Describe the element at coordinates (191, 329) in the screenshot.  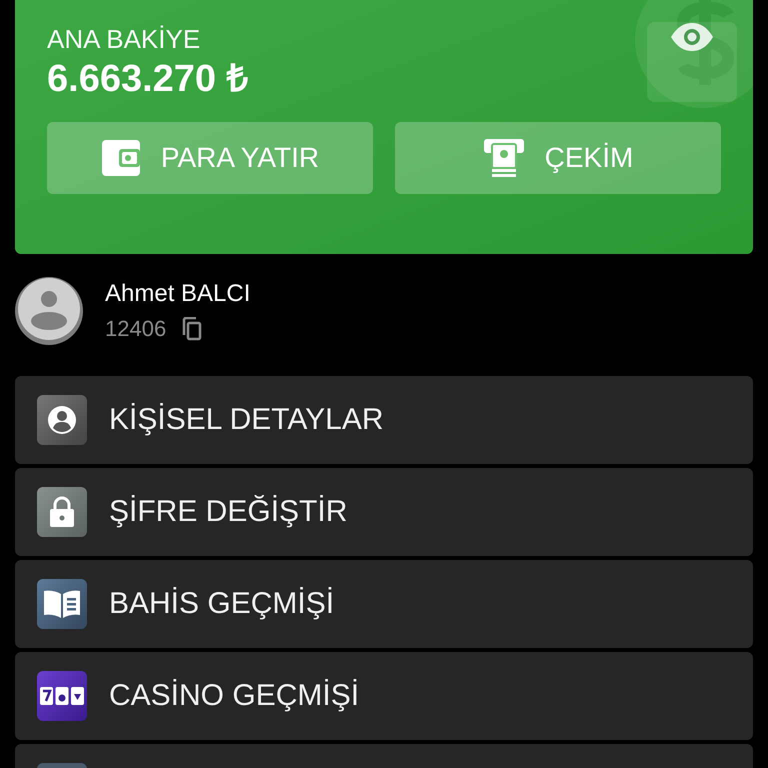
I see `copy-icon` at that location.